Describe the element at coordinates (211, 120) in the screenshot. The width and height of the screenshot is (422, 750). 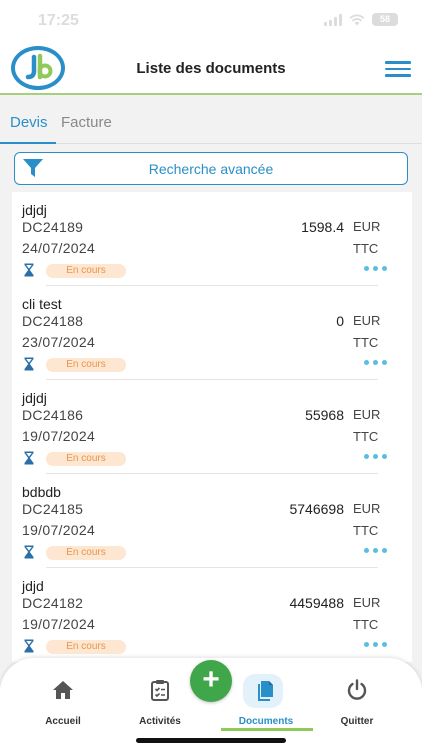
I see `document-type-tabs: Devis Facture` at that location.